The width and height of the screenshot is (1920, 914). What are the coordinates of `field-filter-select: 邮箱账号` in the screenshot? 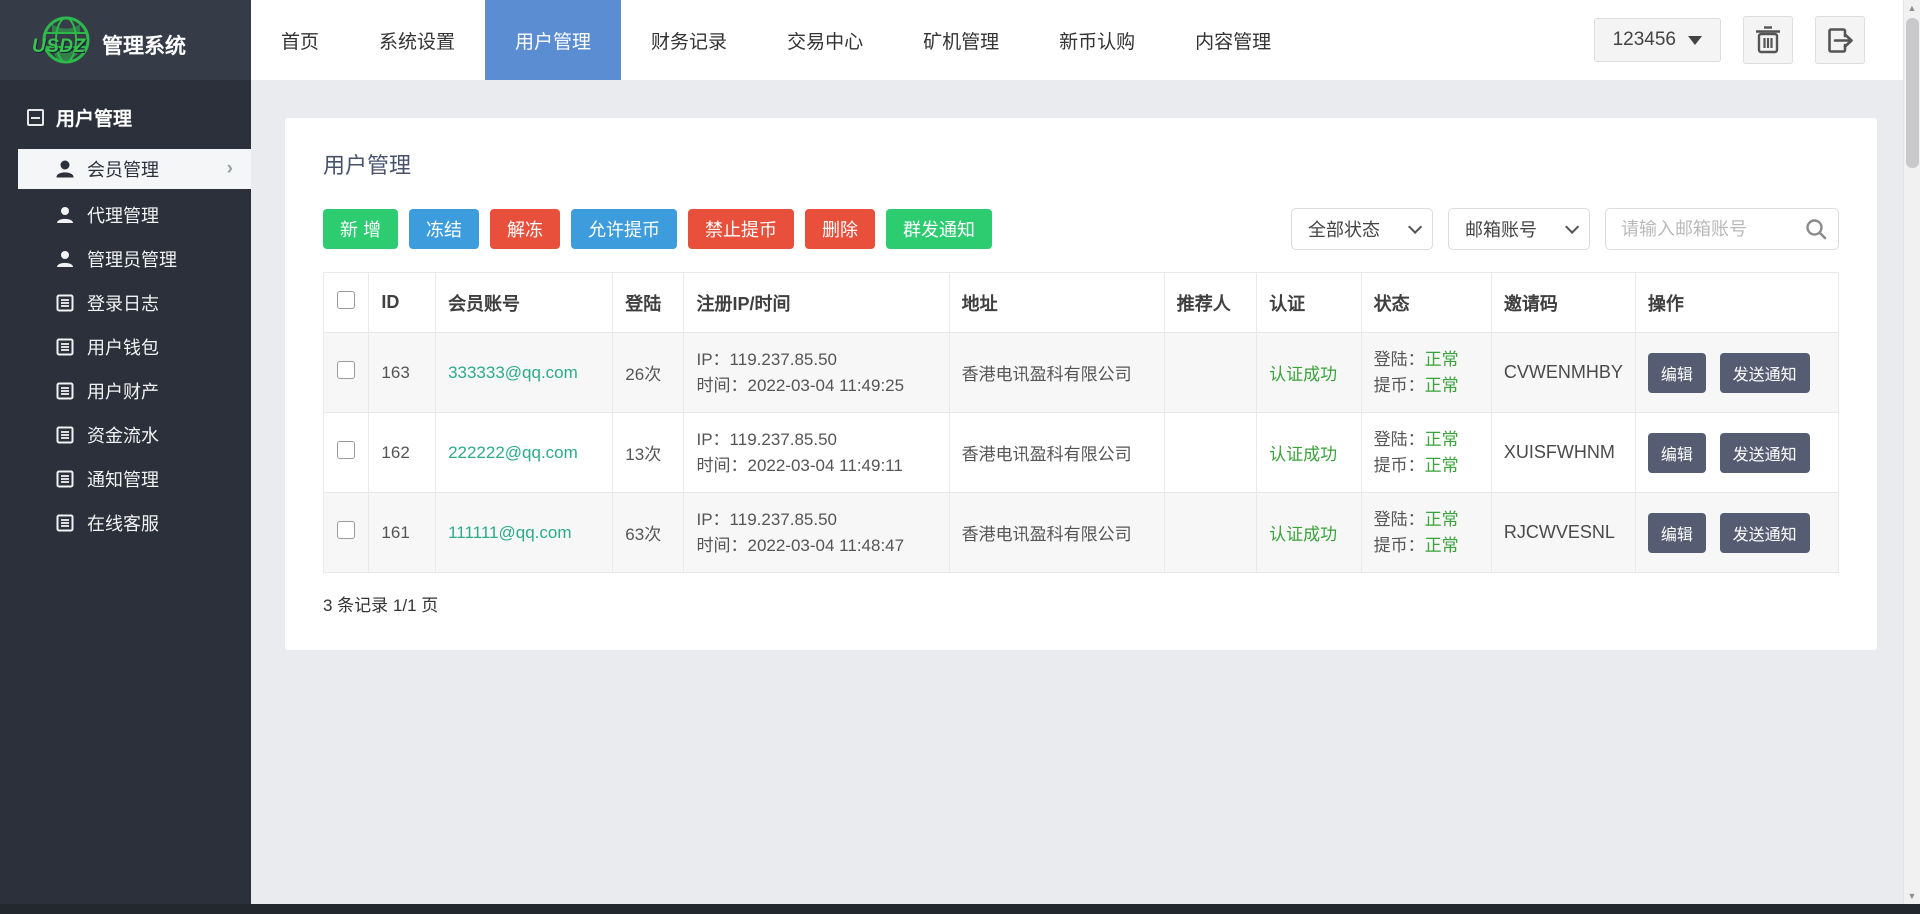 It's located at (1519, 229).